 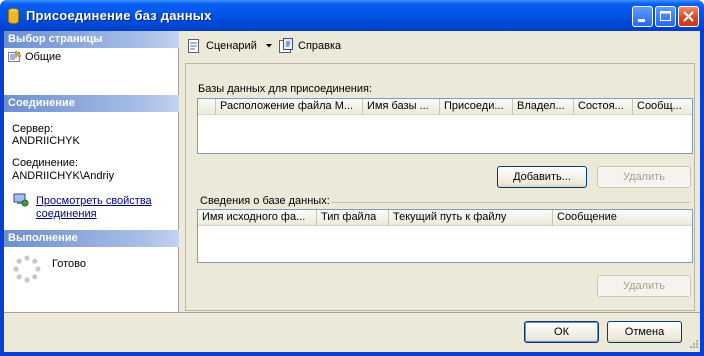 What do you see at coordinates (644, 177) in the screenshot?
I see `remove-database-button: Удалить` at bounding box center [644, 177].